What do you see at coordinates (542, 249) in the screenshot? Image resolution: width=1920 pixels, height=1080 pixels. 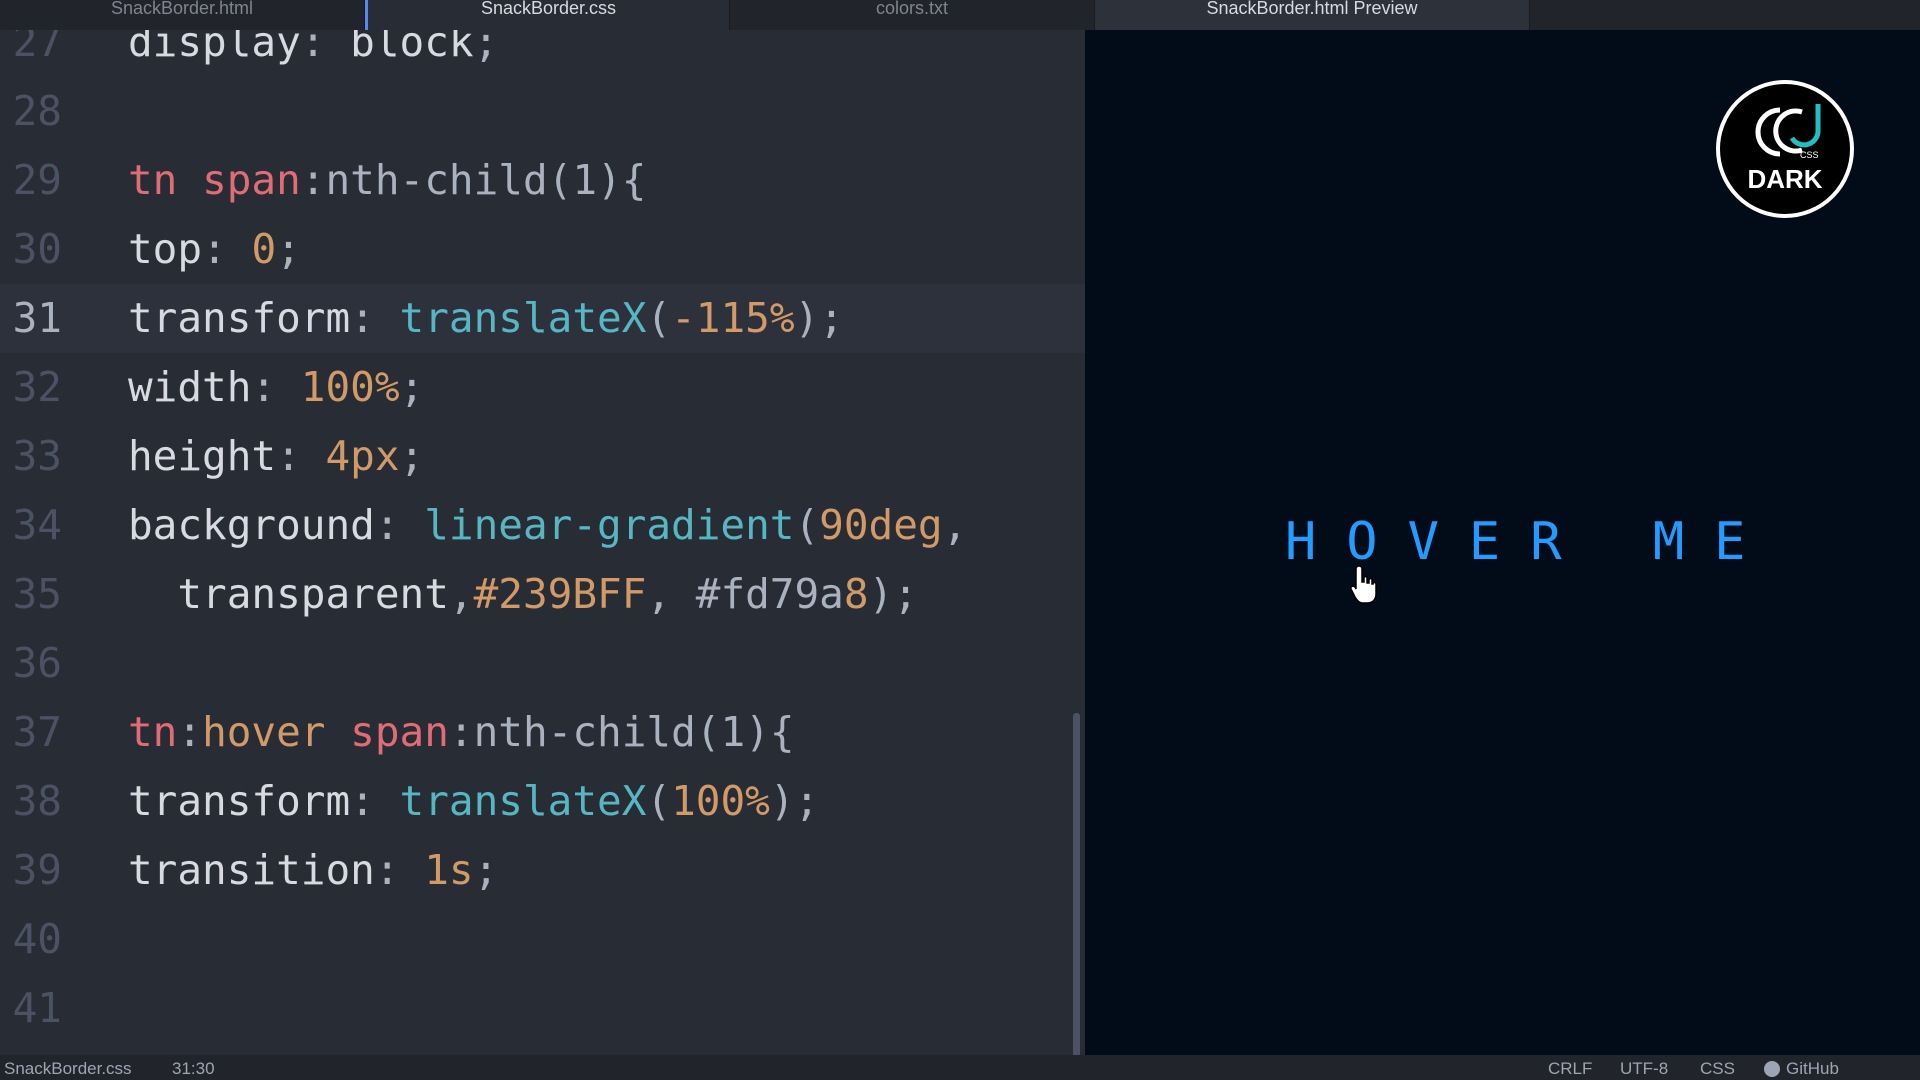 I see `code-line: 30 top: 0;` at bounding box center [542, 249].